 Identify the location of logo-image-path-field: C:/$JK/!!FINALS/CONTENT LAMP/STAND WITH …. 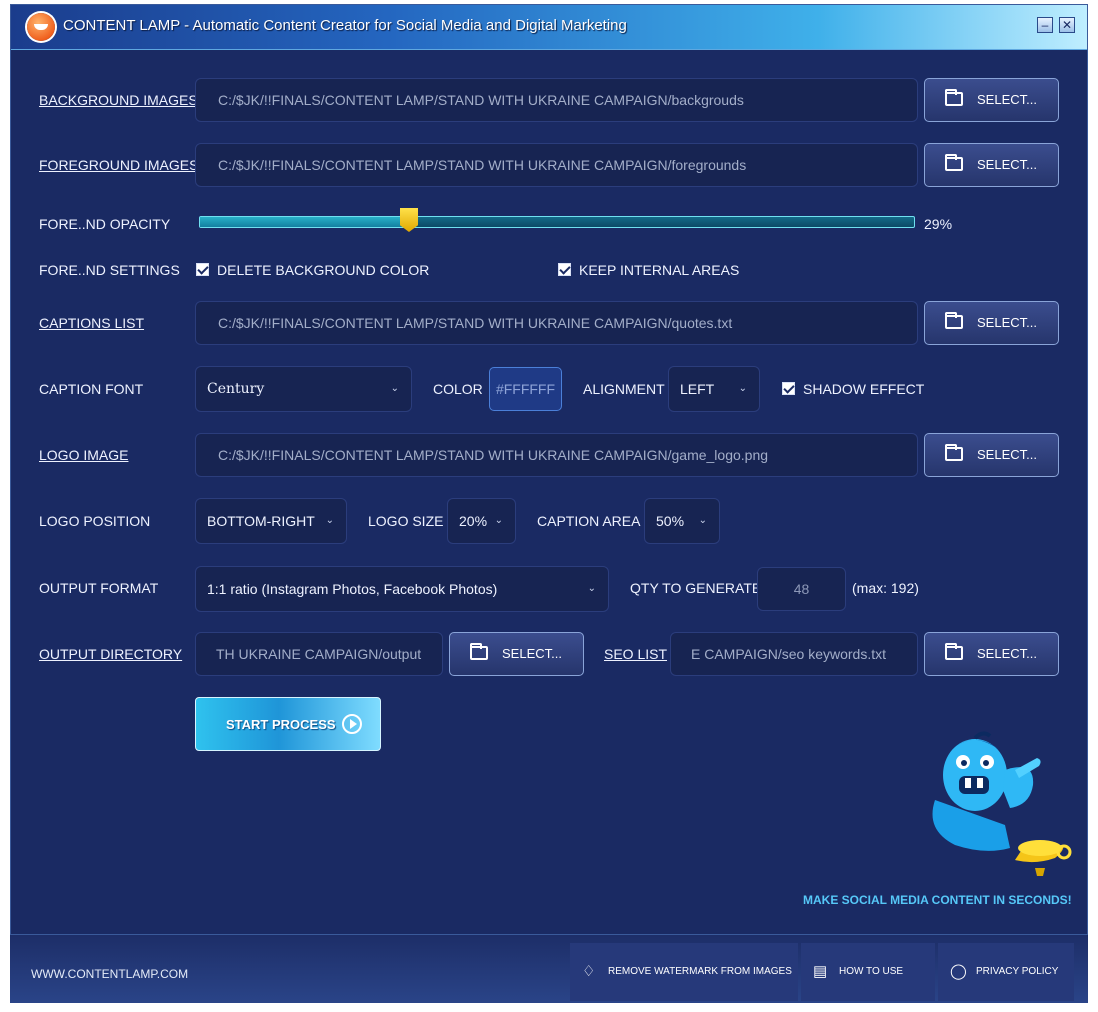
(556, 455).